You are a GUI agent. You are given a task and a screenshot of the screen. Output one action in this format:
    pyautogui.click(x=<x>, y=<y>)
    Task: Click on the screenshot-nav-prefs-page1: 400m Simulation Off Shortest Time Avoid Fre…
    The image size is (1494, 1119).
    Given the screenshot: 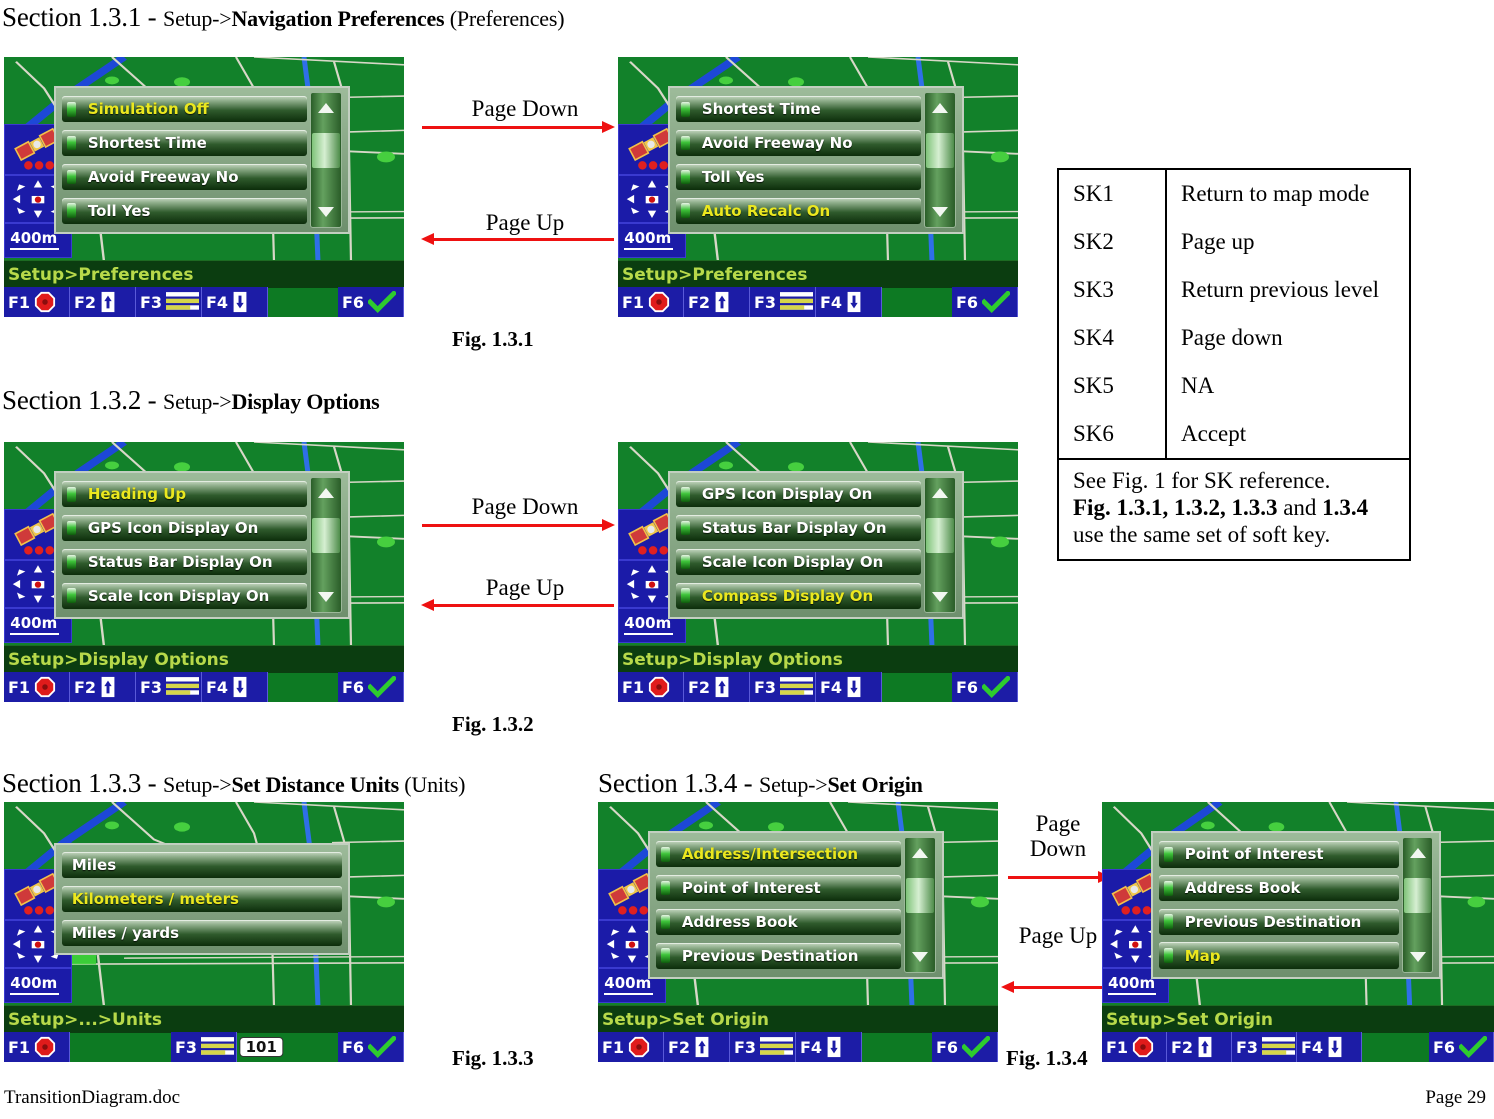 What is the action you would take?
    pyautogui.click(x=204, y=187)
    